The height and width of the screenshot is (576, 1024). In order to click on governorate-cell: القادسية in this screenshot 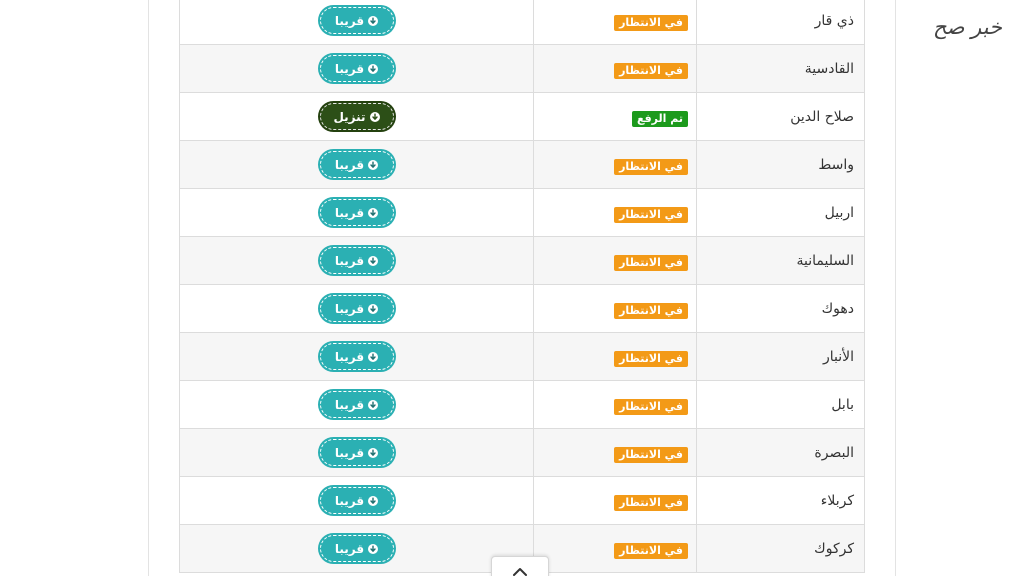, I will do `click(780, 68)`.